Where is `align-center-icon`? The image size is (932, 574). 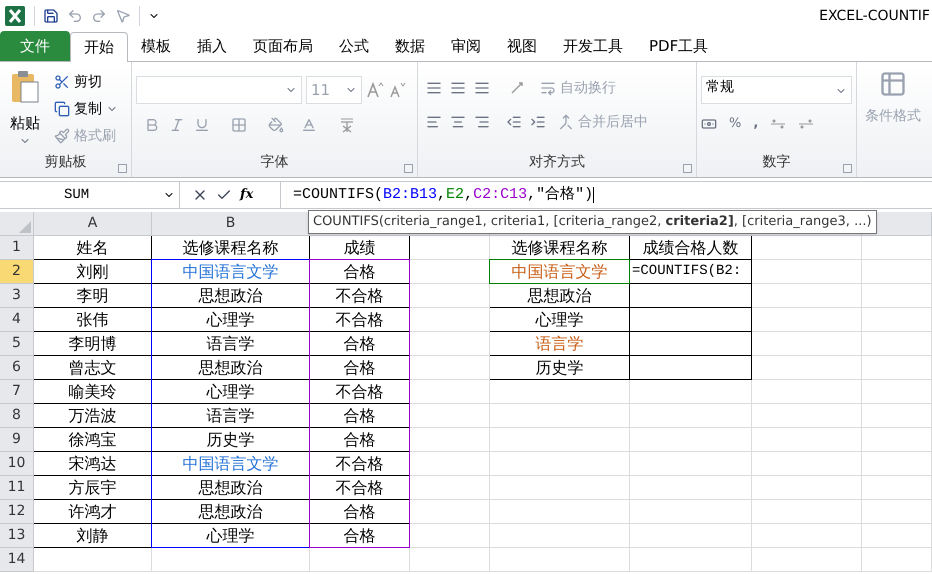 align-center-icon is located at coordinates (458, 122).